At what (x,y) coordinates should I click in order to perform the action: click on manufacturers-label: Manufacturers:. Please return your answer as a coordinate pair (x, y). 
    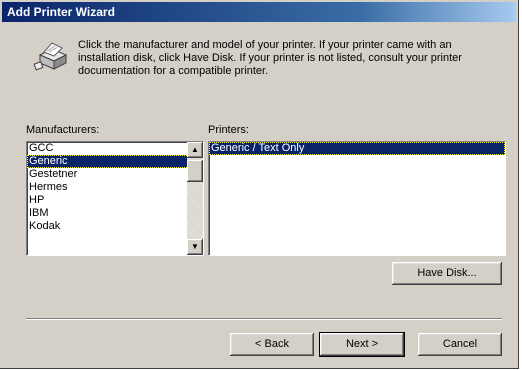
    Looking at the image, I should click on (63, 130).